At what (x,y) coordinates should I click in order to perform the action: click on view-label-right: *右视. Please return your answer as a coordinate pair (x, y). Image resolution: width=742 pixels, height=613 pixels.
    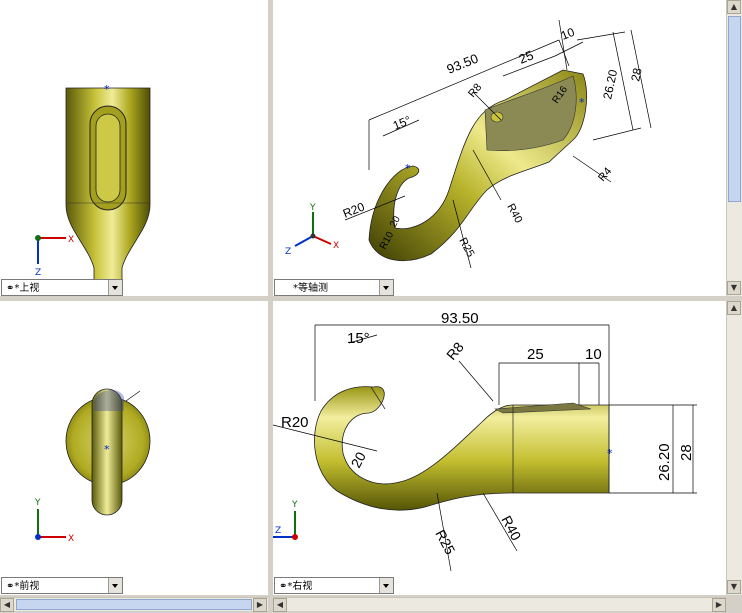
    Looking at the image, I should click on (300, 586).